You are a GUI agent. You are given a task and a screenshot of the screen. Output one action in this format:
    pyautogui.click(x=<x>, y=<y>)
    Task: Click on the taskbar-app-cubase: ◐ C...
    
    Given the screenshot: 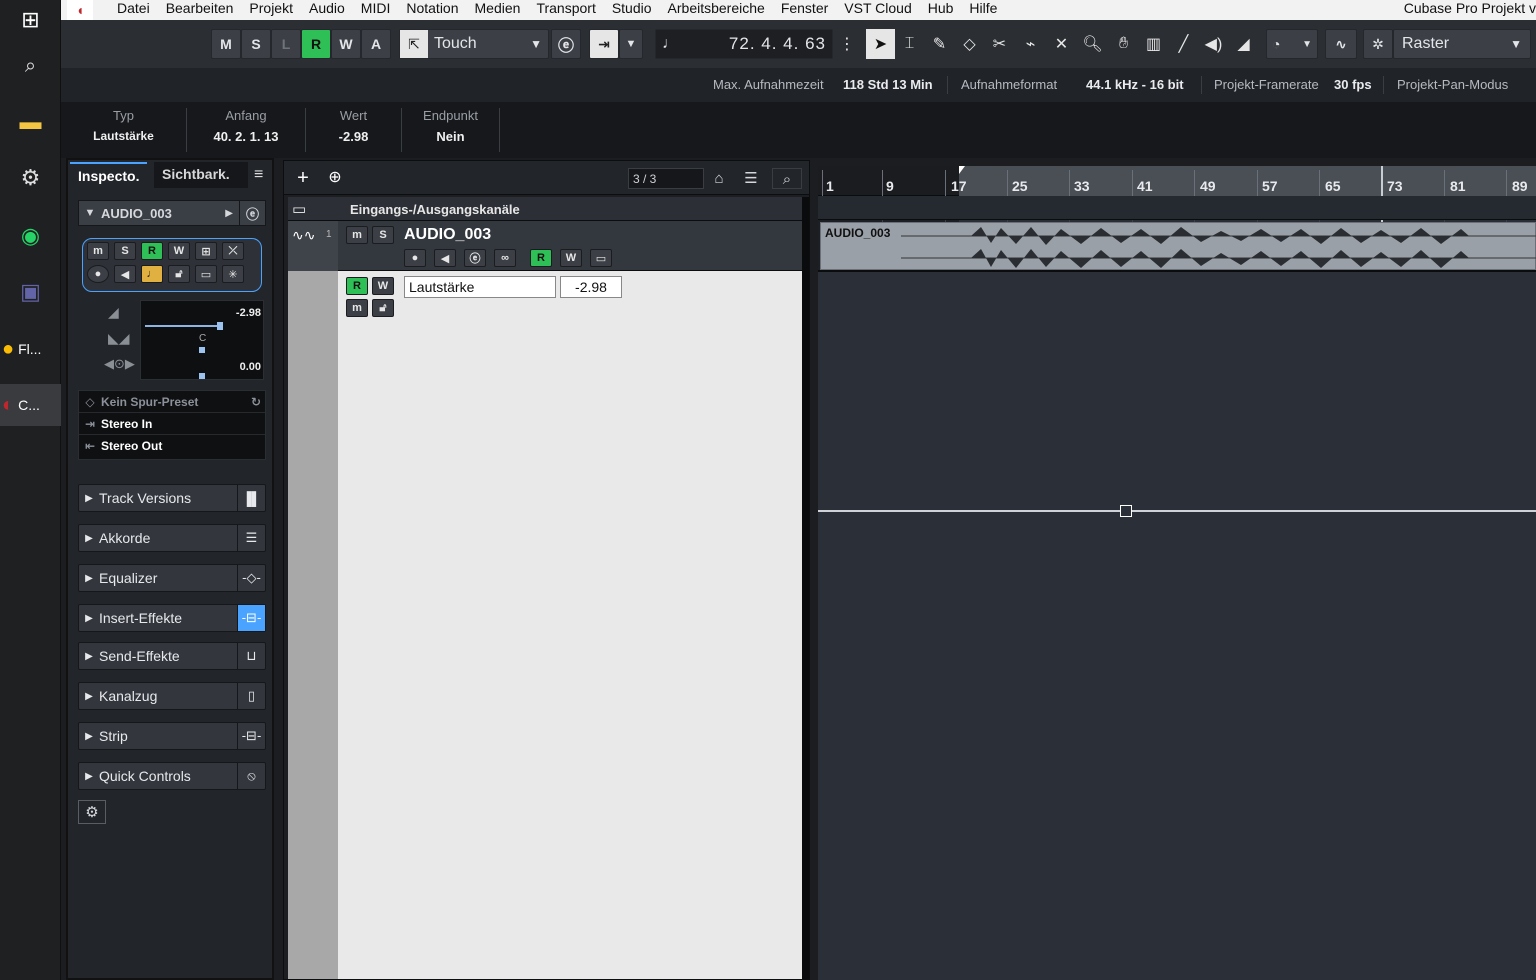 What is the action you would take?
    pyautogui.click(x=30, y=405)
    